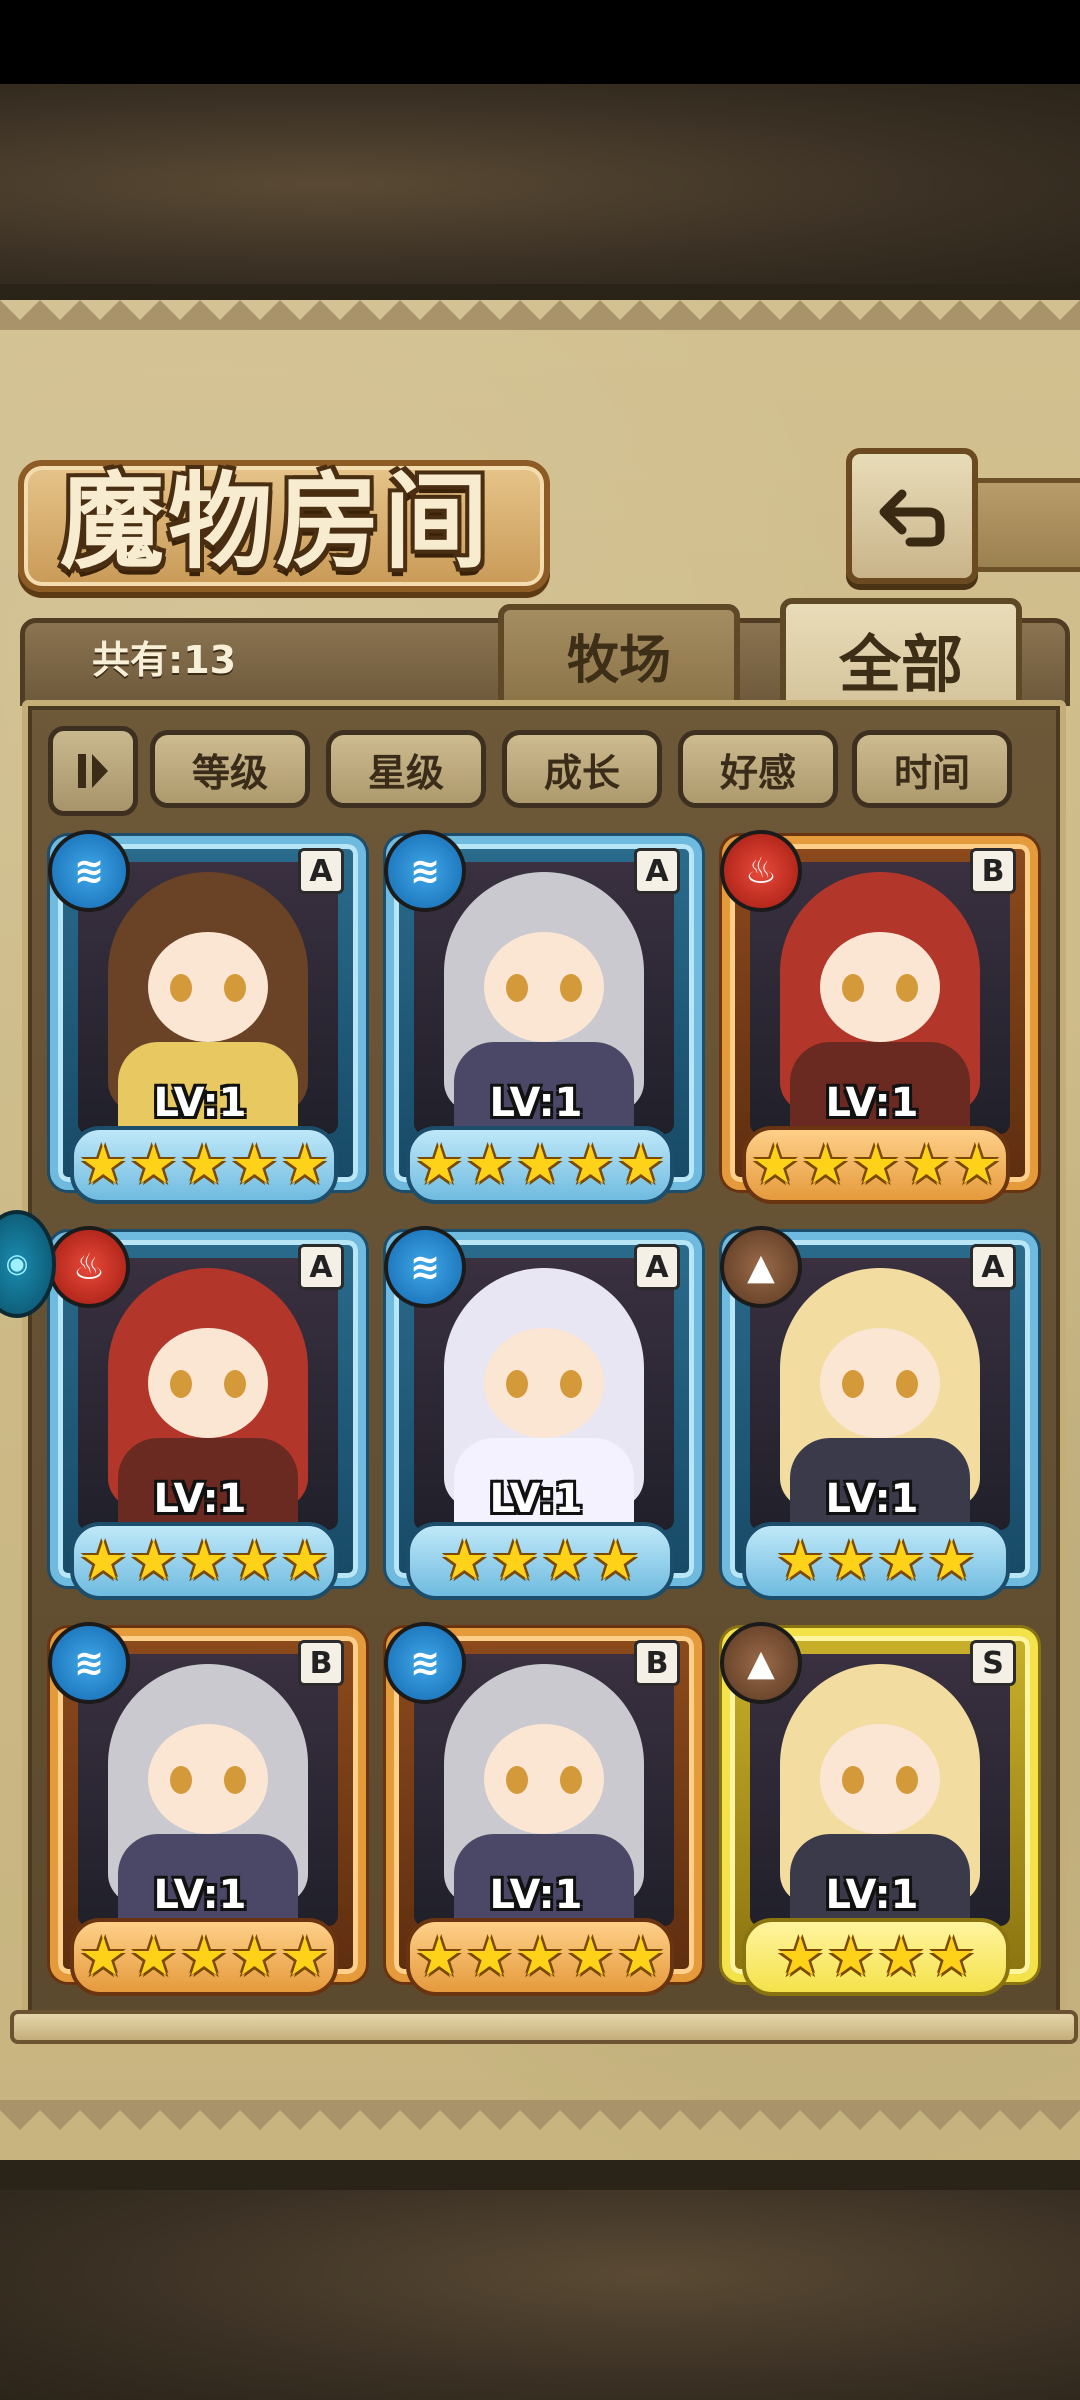 This screenshot has width=1080, height=2400. What do you see at coordinates (544, 2027) in the screenshot?
I see `panel-bottom-rail` at bounding box center [544, 2027].